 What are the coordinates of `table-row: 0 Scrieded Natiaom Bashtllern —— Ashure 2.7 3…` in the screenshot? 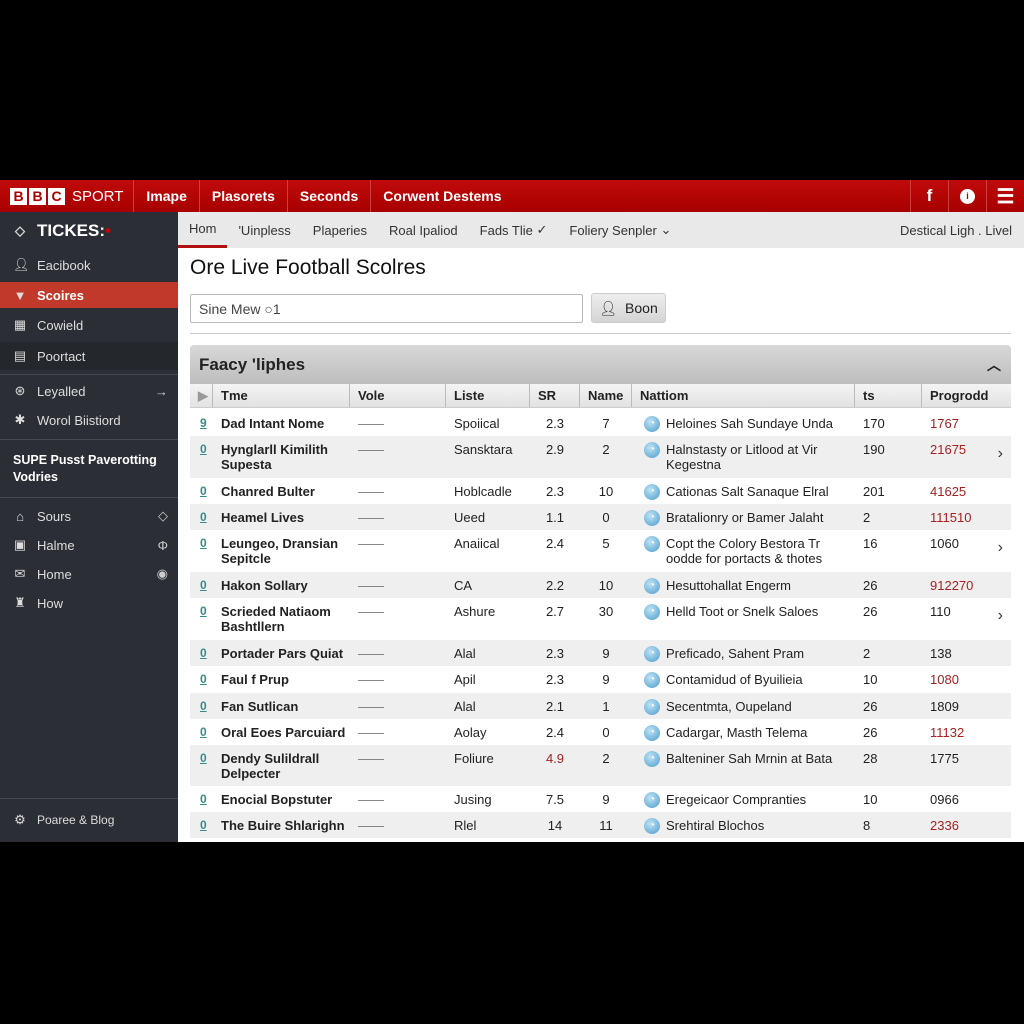 It's located at (600, 619).